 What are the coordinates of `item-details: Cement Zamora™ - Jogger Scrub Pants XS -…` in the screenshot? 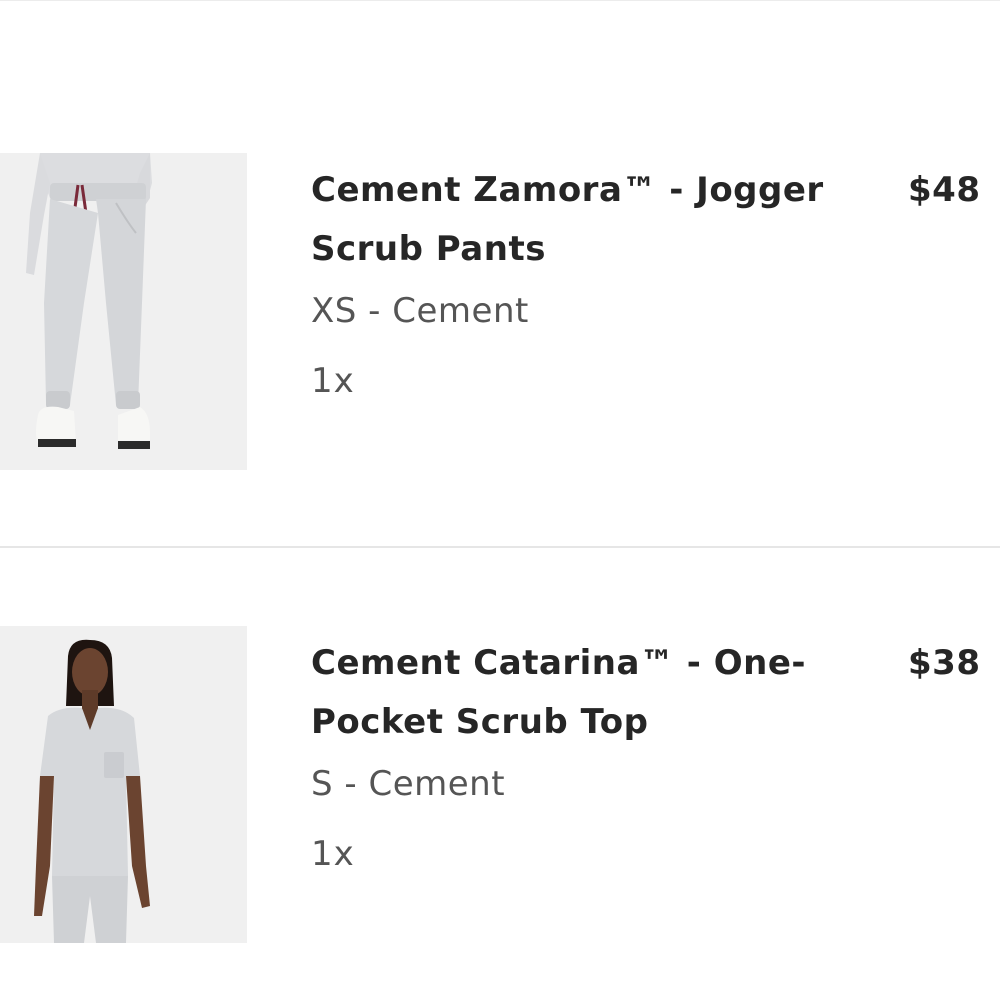 It's located at (601, 282).